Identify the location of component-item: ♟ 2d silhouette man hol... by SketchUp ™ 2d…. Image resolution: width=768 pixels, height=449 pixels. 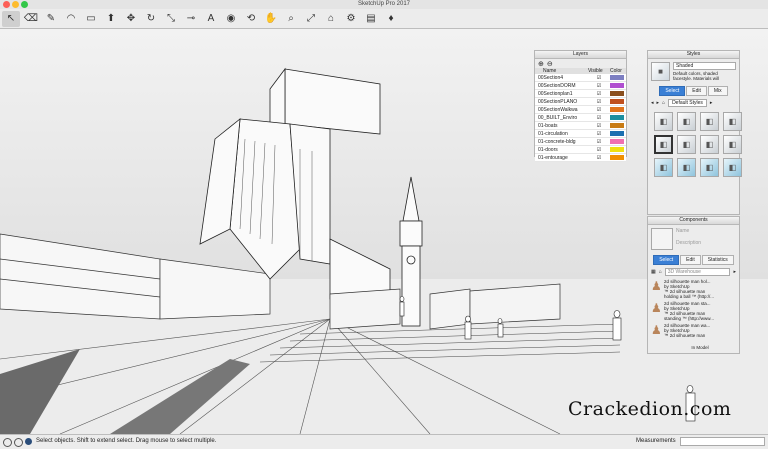
(693, 289).